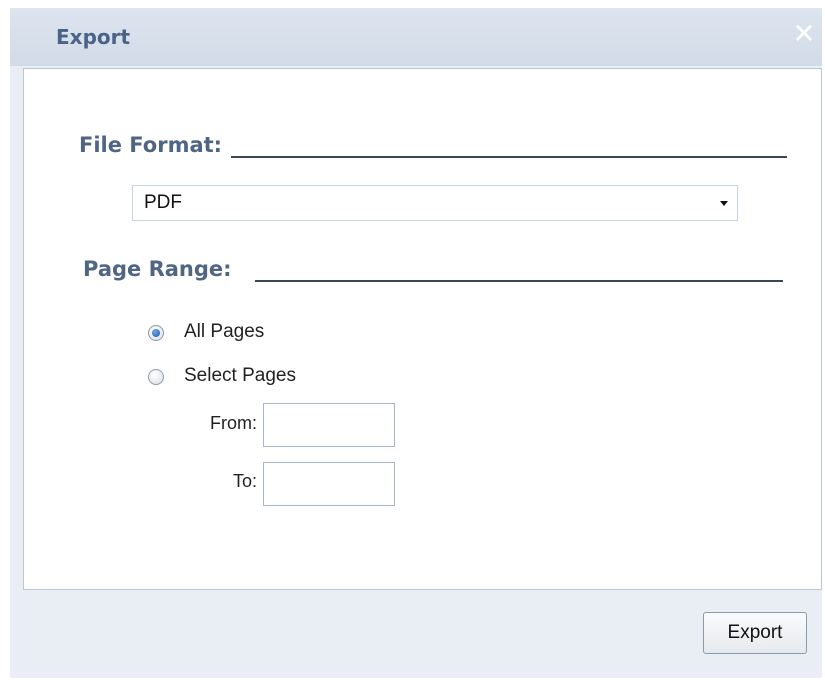  Describe the element at coordinates (724, 203) in the screenshot. I see `chevron-down-icon` at that location.